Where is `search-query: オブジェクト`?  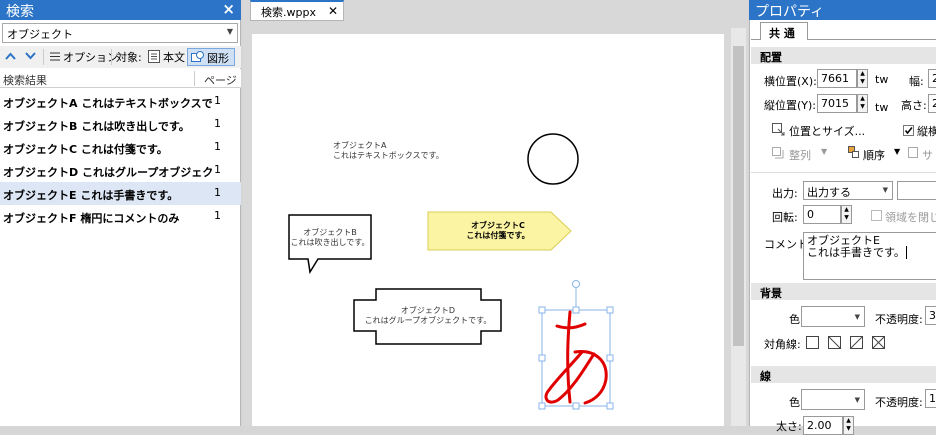 search-query: オブジェクト is located at coordinates (40, 34).